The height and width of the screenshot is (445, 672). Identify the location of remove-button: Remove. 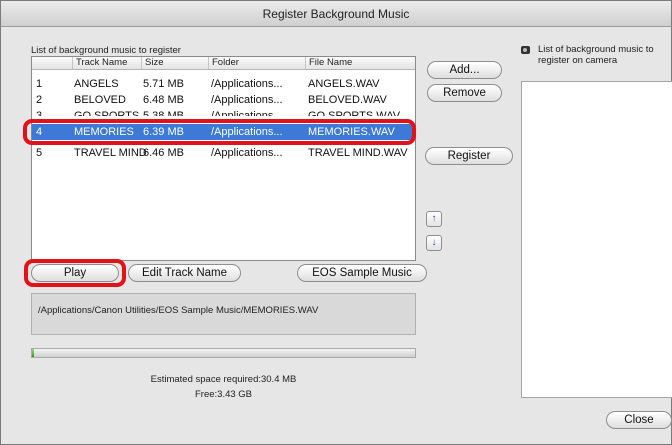
(464, 93).